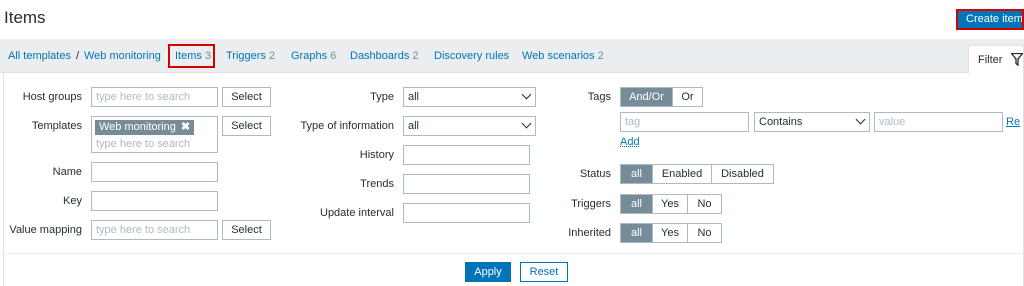 The image size is (1024, 286). Describe the element at coordinates (990, 60) in the screenshot. I see `filter-tab-label: Filter` at that location.